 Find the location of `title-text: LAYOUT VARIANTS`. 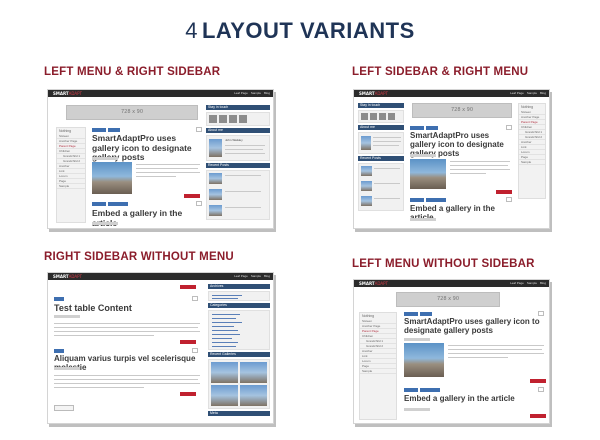

title-text: LAYOUT VARIANTS is located at coordinates (308, 30).